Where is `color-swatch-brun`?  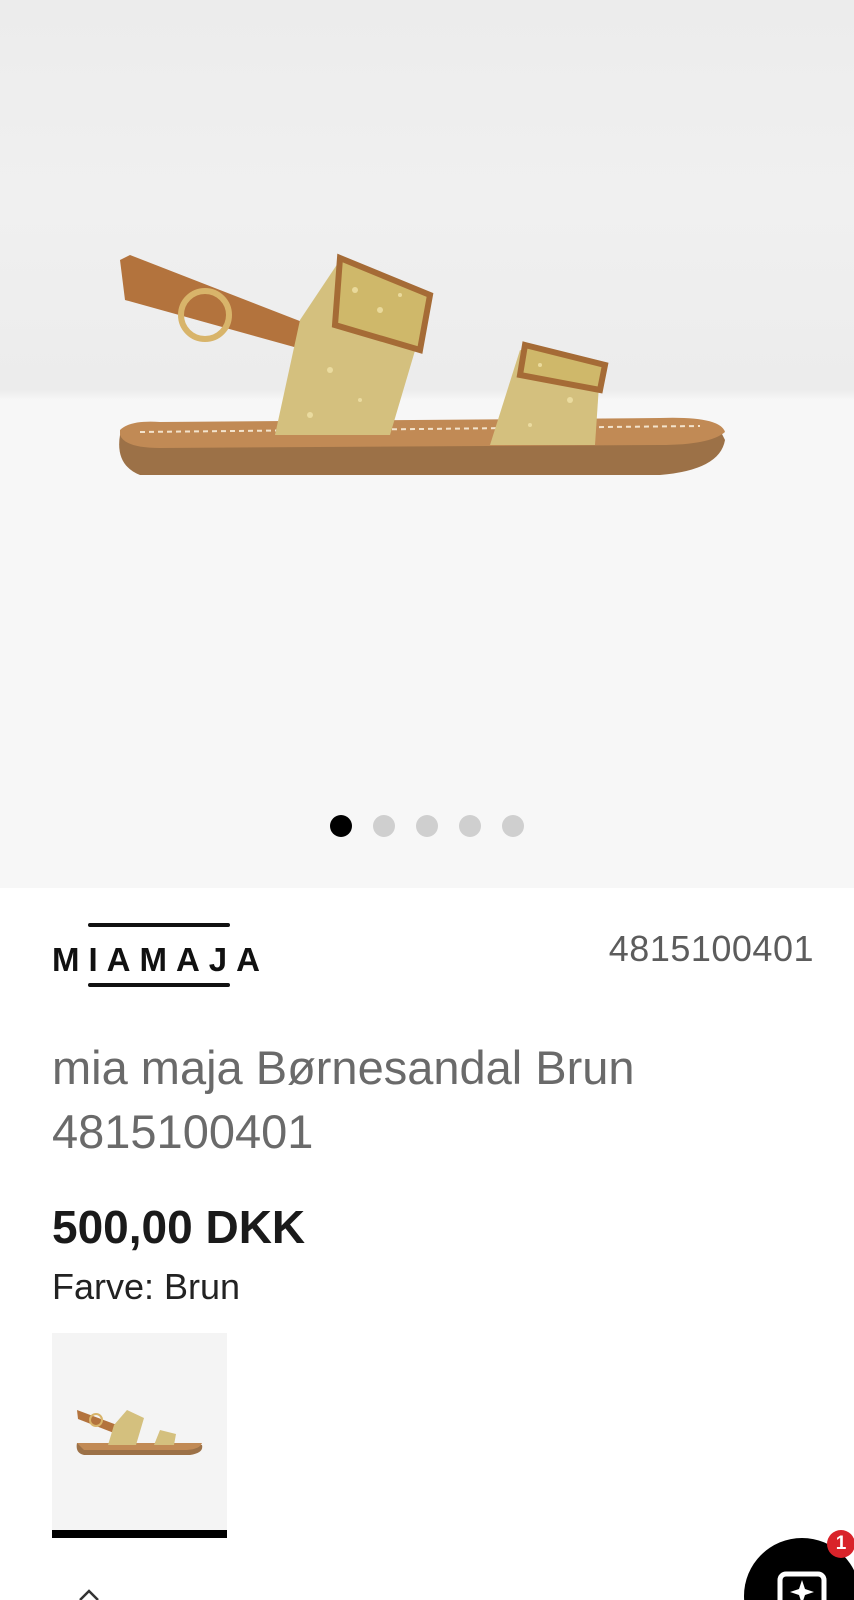 color-swatch-brun is located at coordinates (139, 1435).